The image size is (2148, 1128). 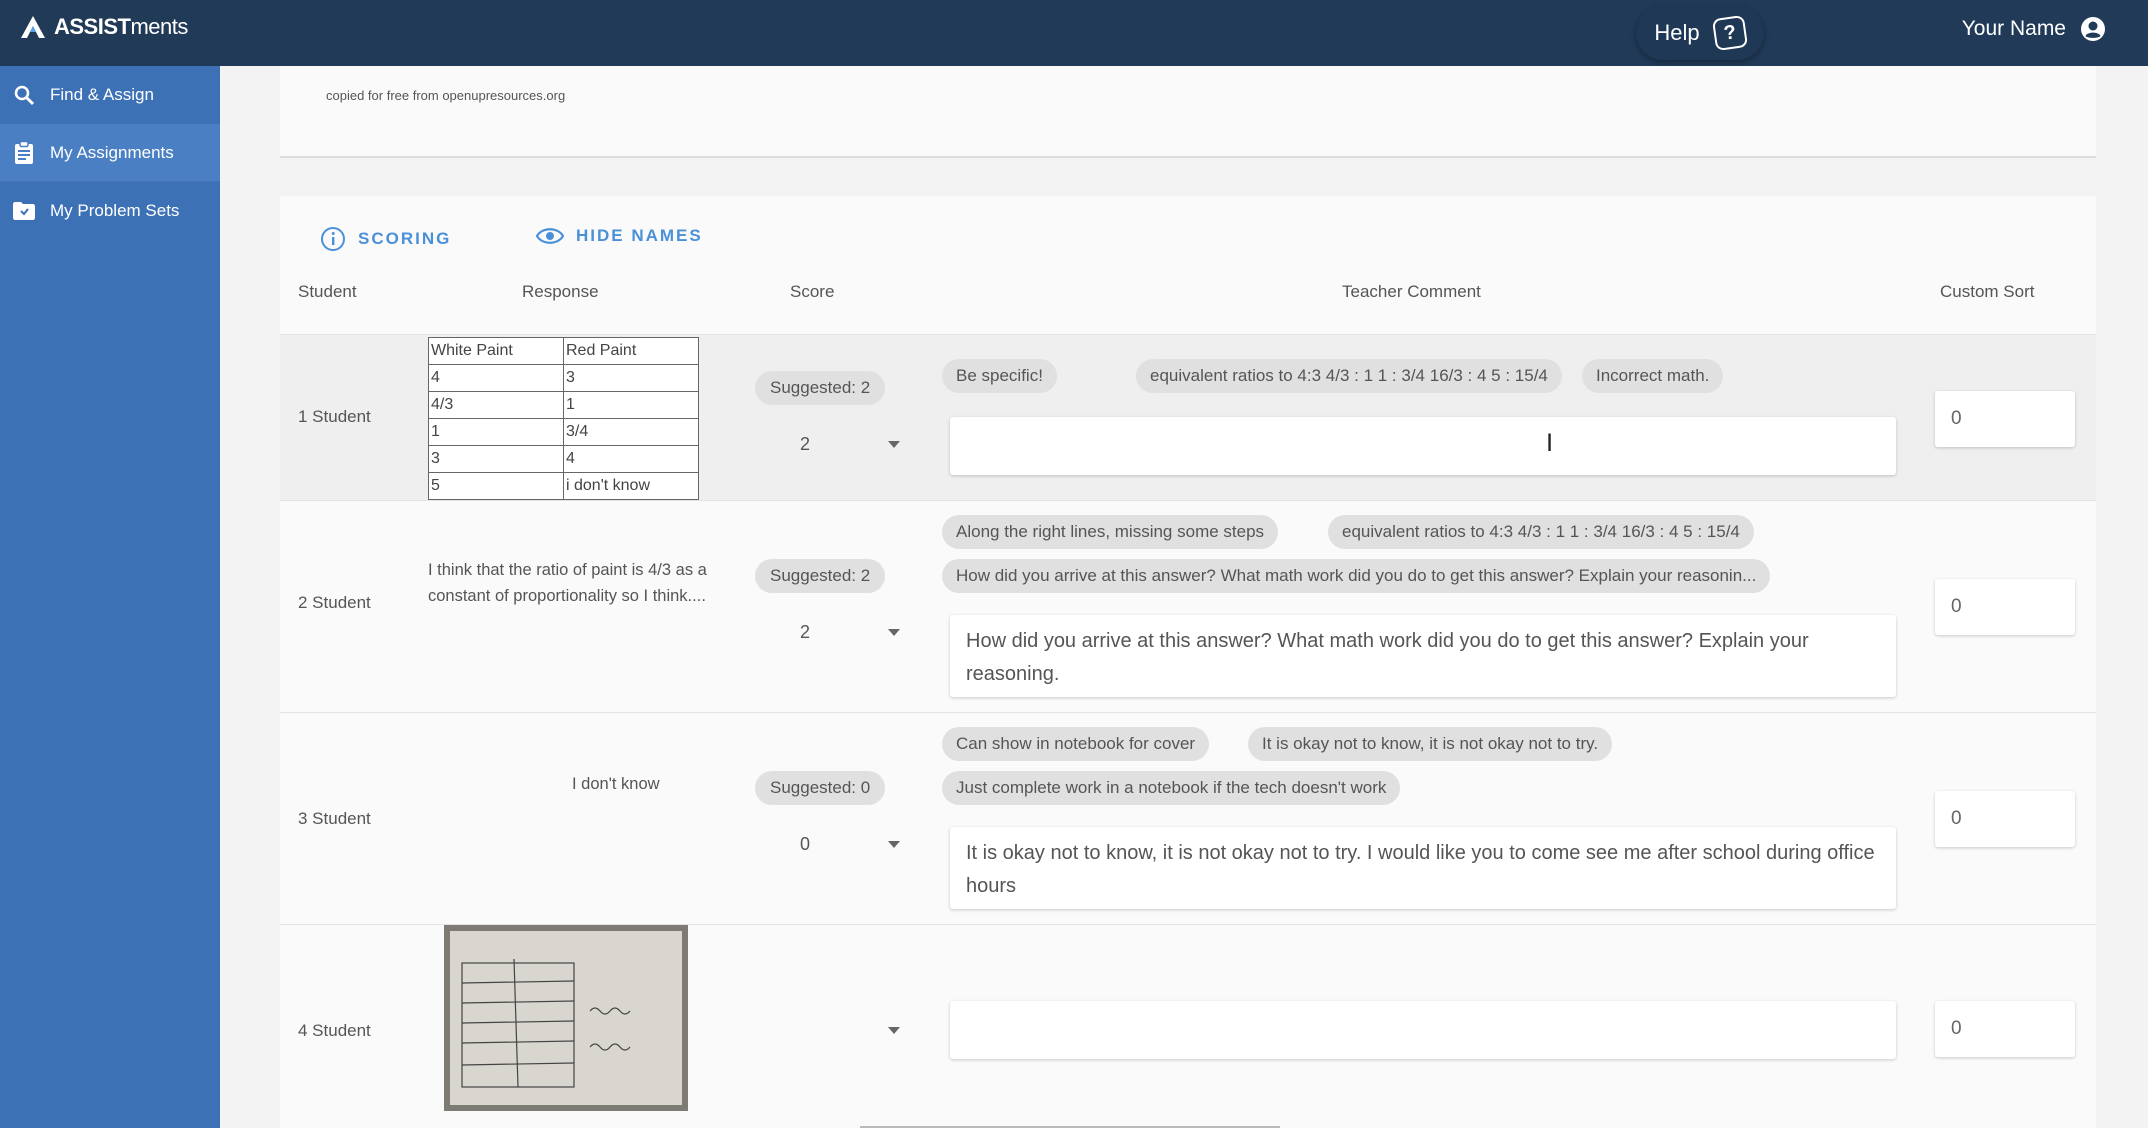 I want to click on logo-text-bold: ASSIST, so click(x=92, y=26).